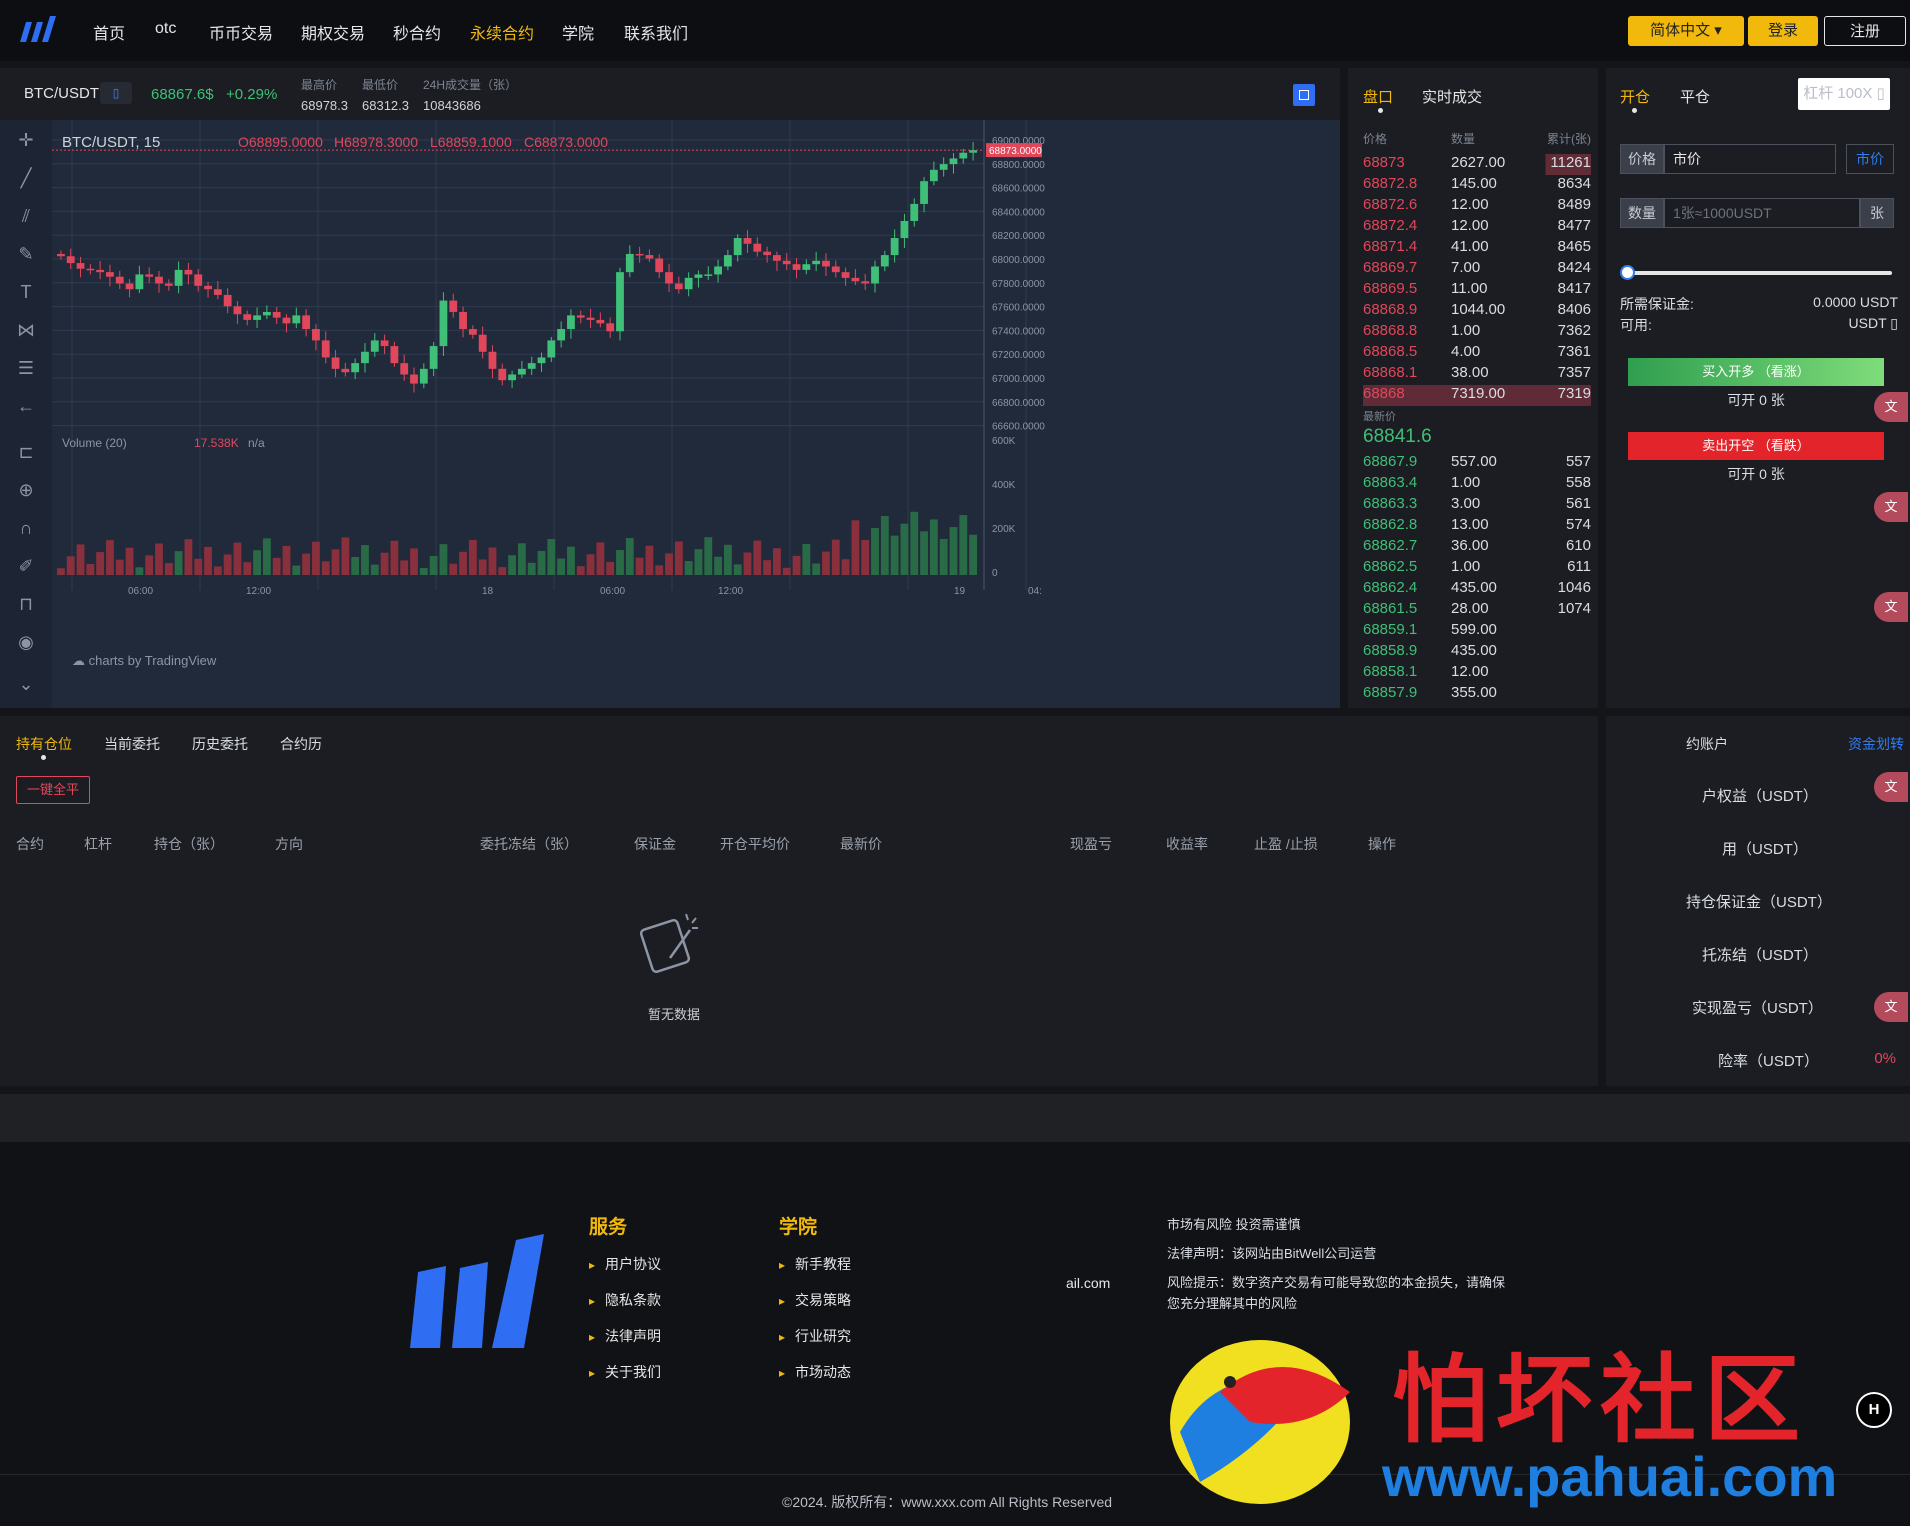 This screenshot has height=1526, width=1910. I want to click on back-arrow-icon: ←, so click(26, 406).